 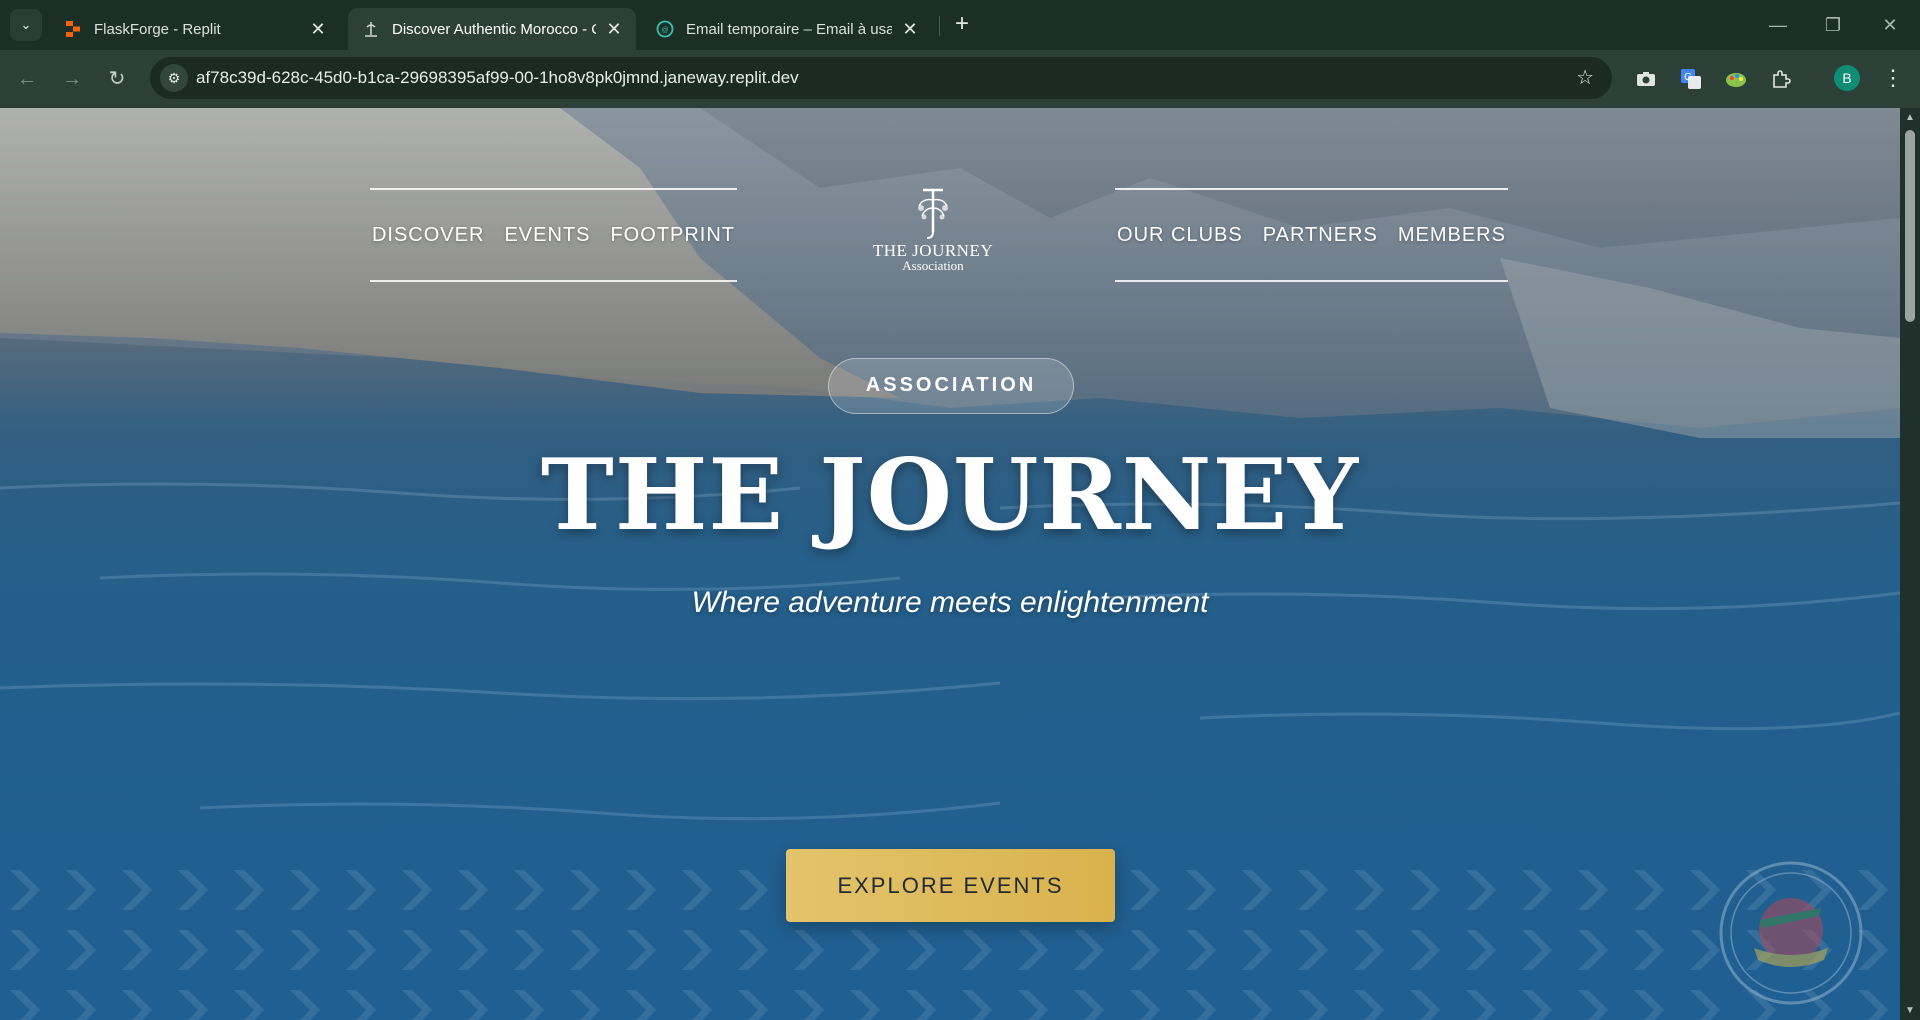 I want to click on association-badge: ASSOCIATION, so click(x=951, y=386).